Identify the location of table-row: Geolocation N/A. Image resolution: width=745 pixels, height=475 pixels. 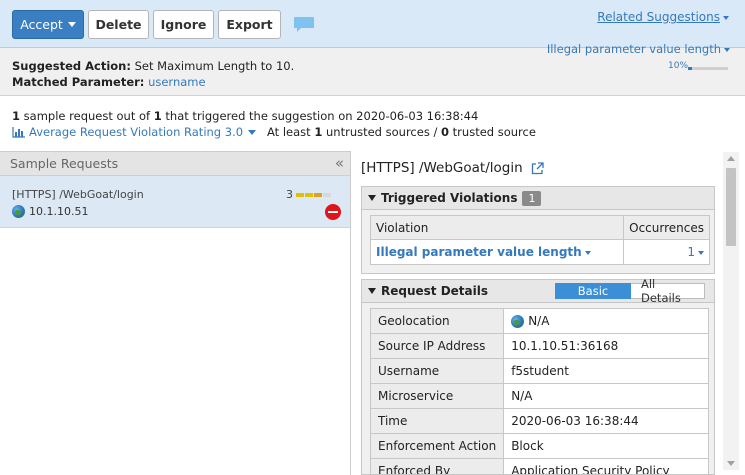
(539, 321).